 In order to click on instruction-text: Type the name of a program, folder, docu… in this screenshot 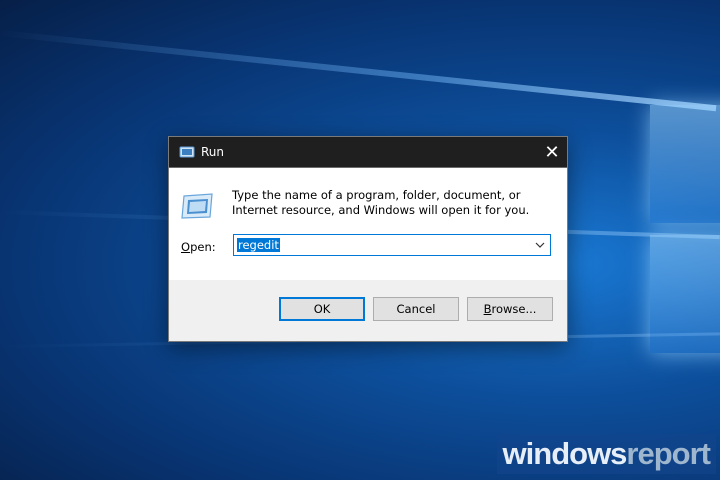, I will do `click(381, 202)`.